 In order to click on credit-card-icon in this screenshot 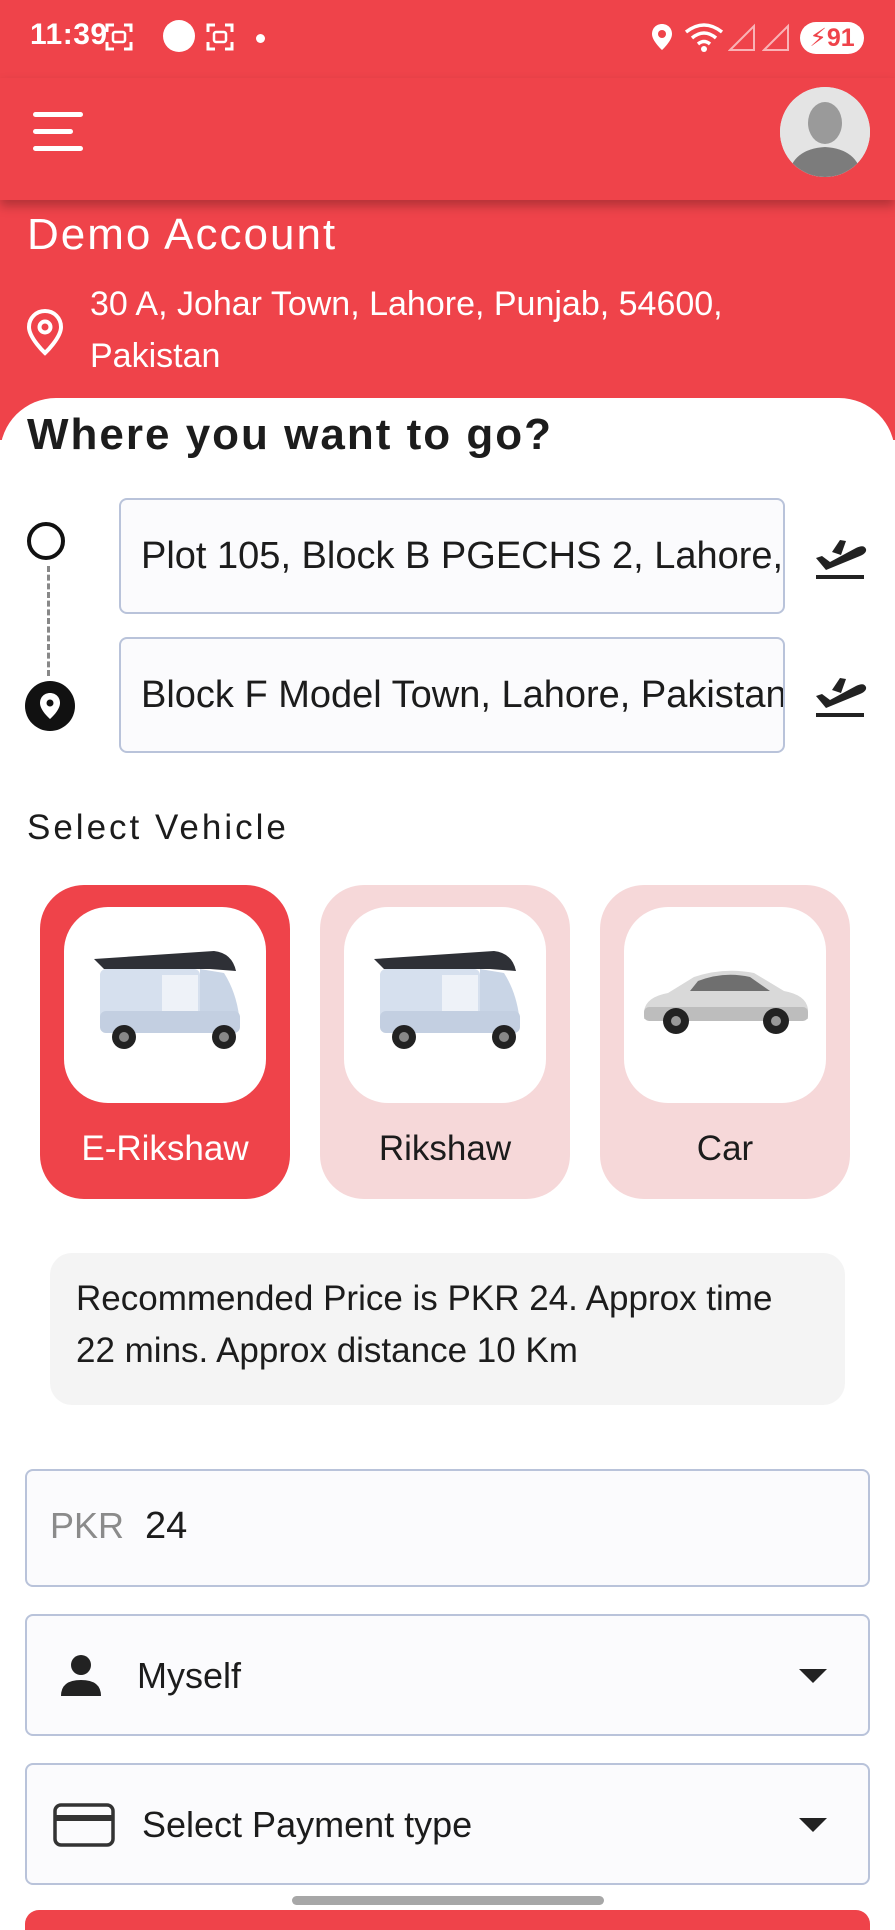, I will do `click(84, 1825)`.